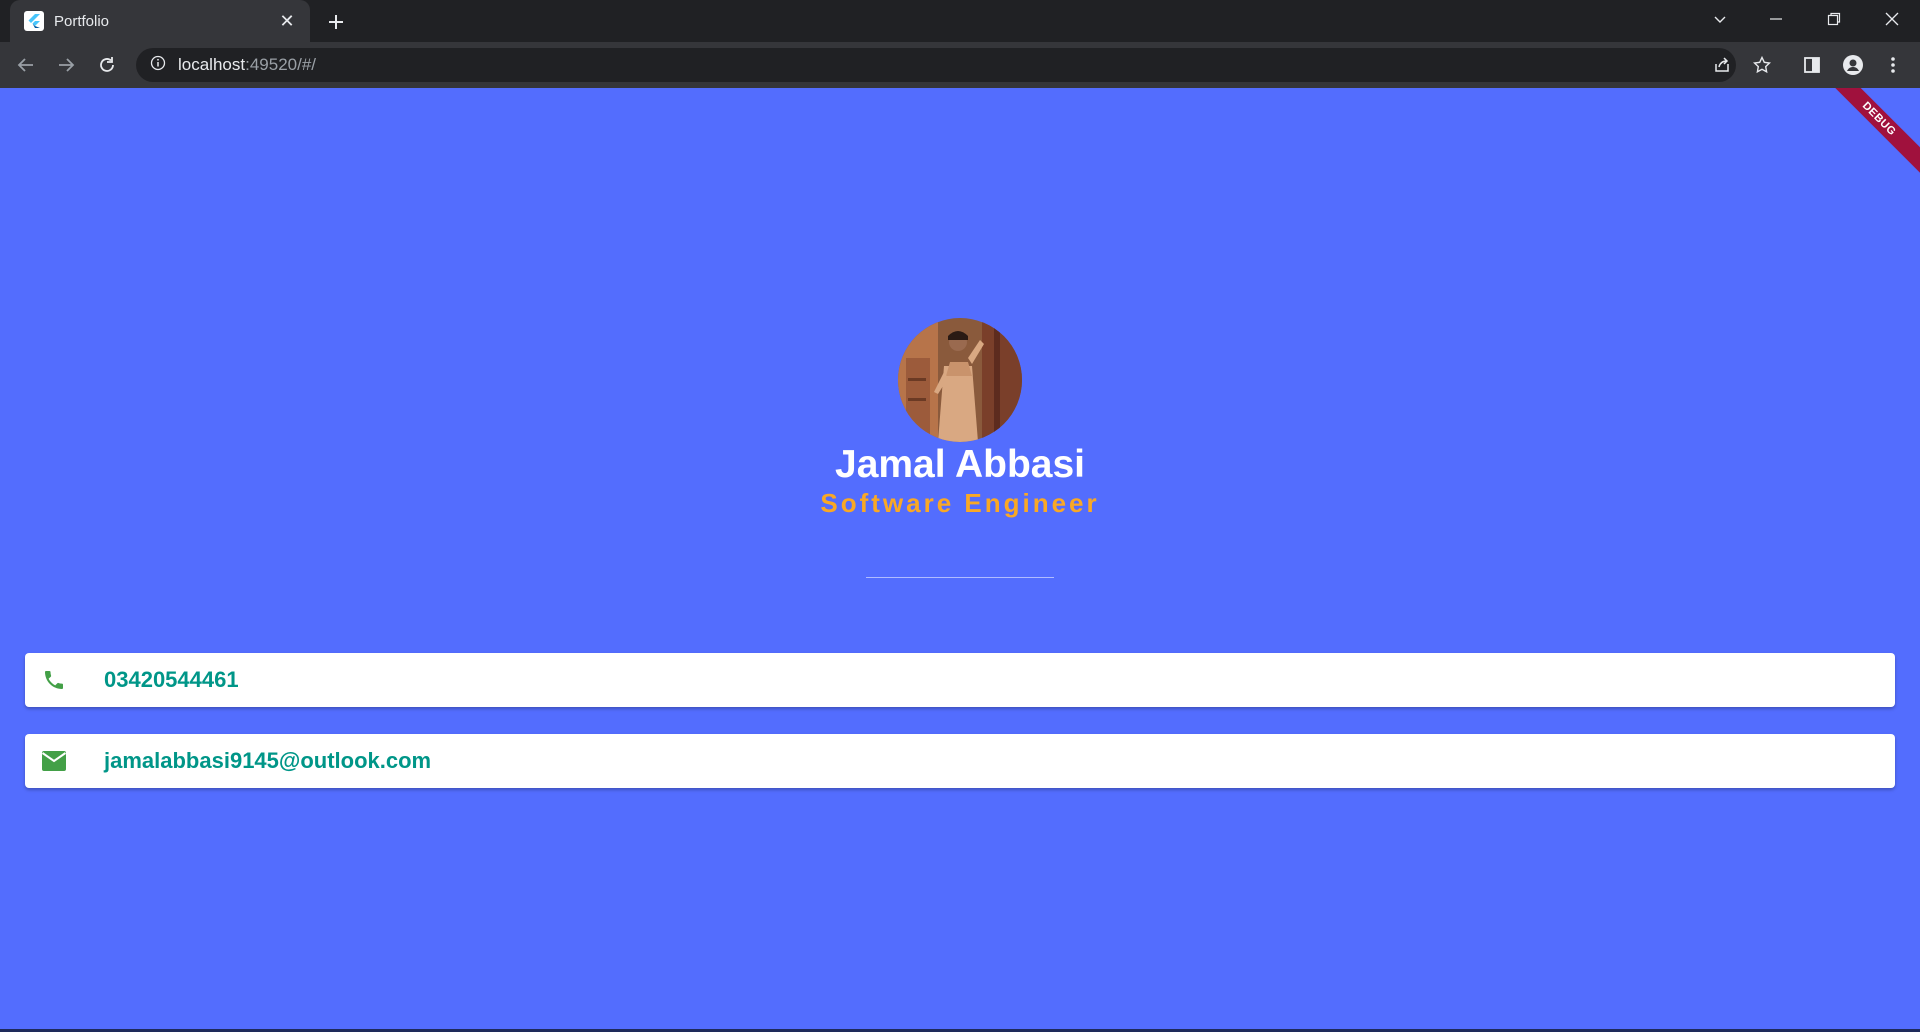 The height and width of the screenshot is (1032, 1920). Describe the element at coordinates (66, 65) in the screenshot. I see `forward-arrow-icon` at that location.